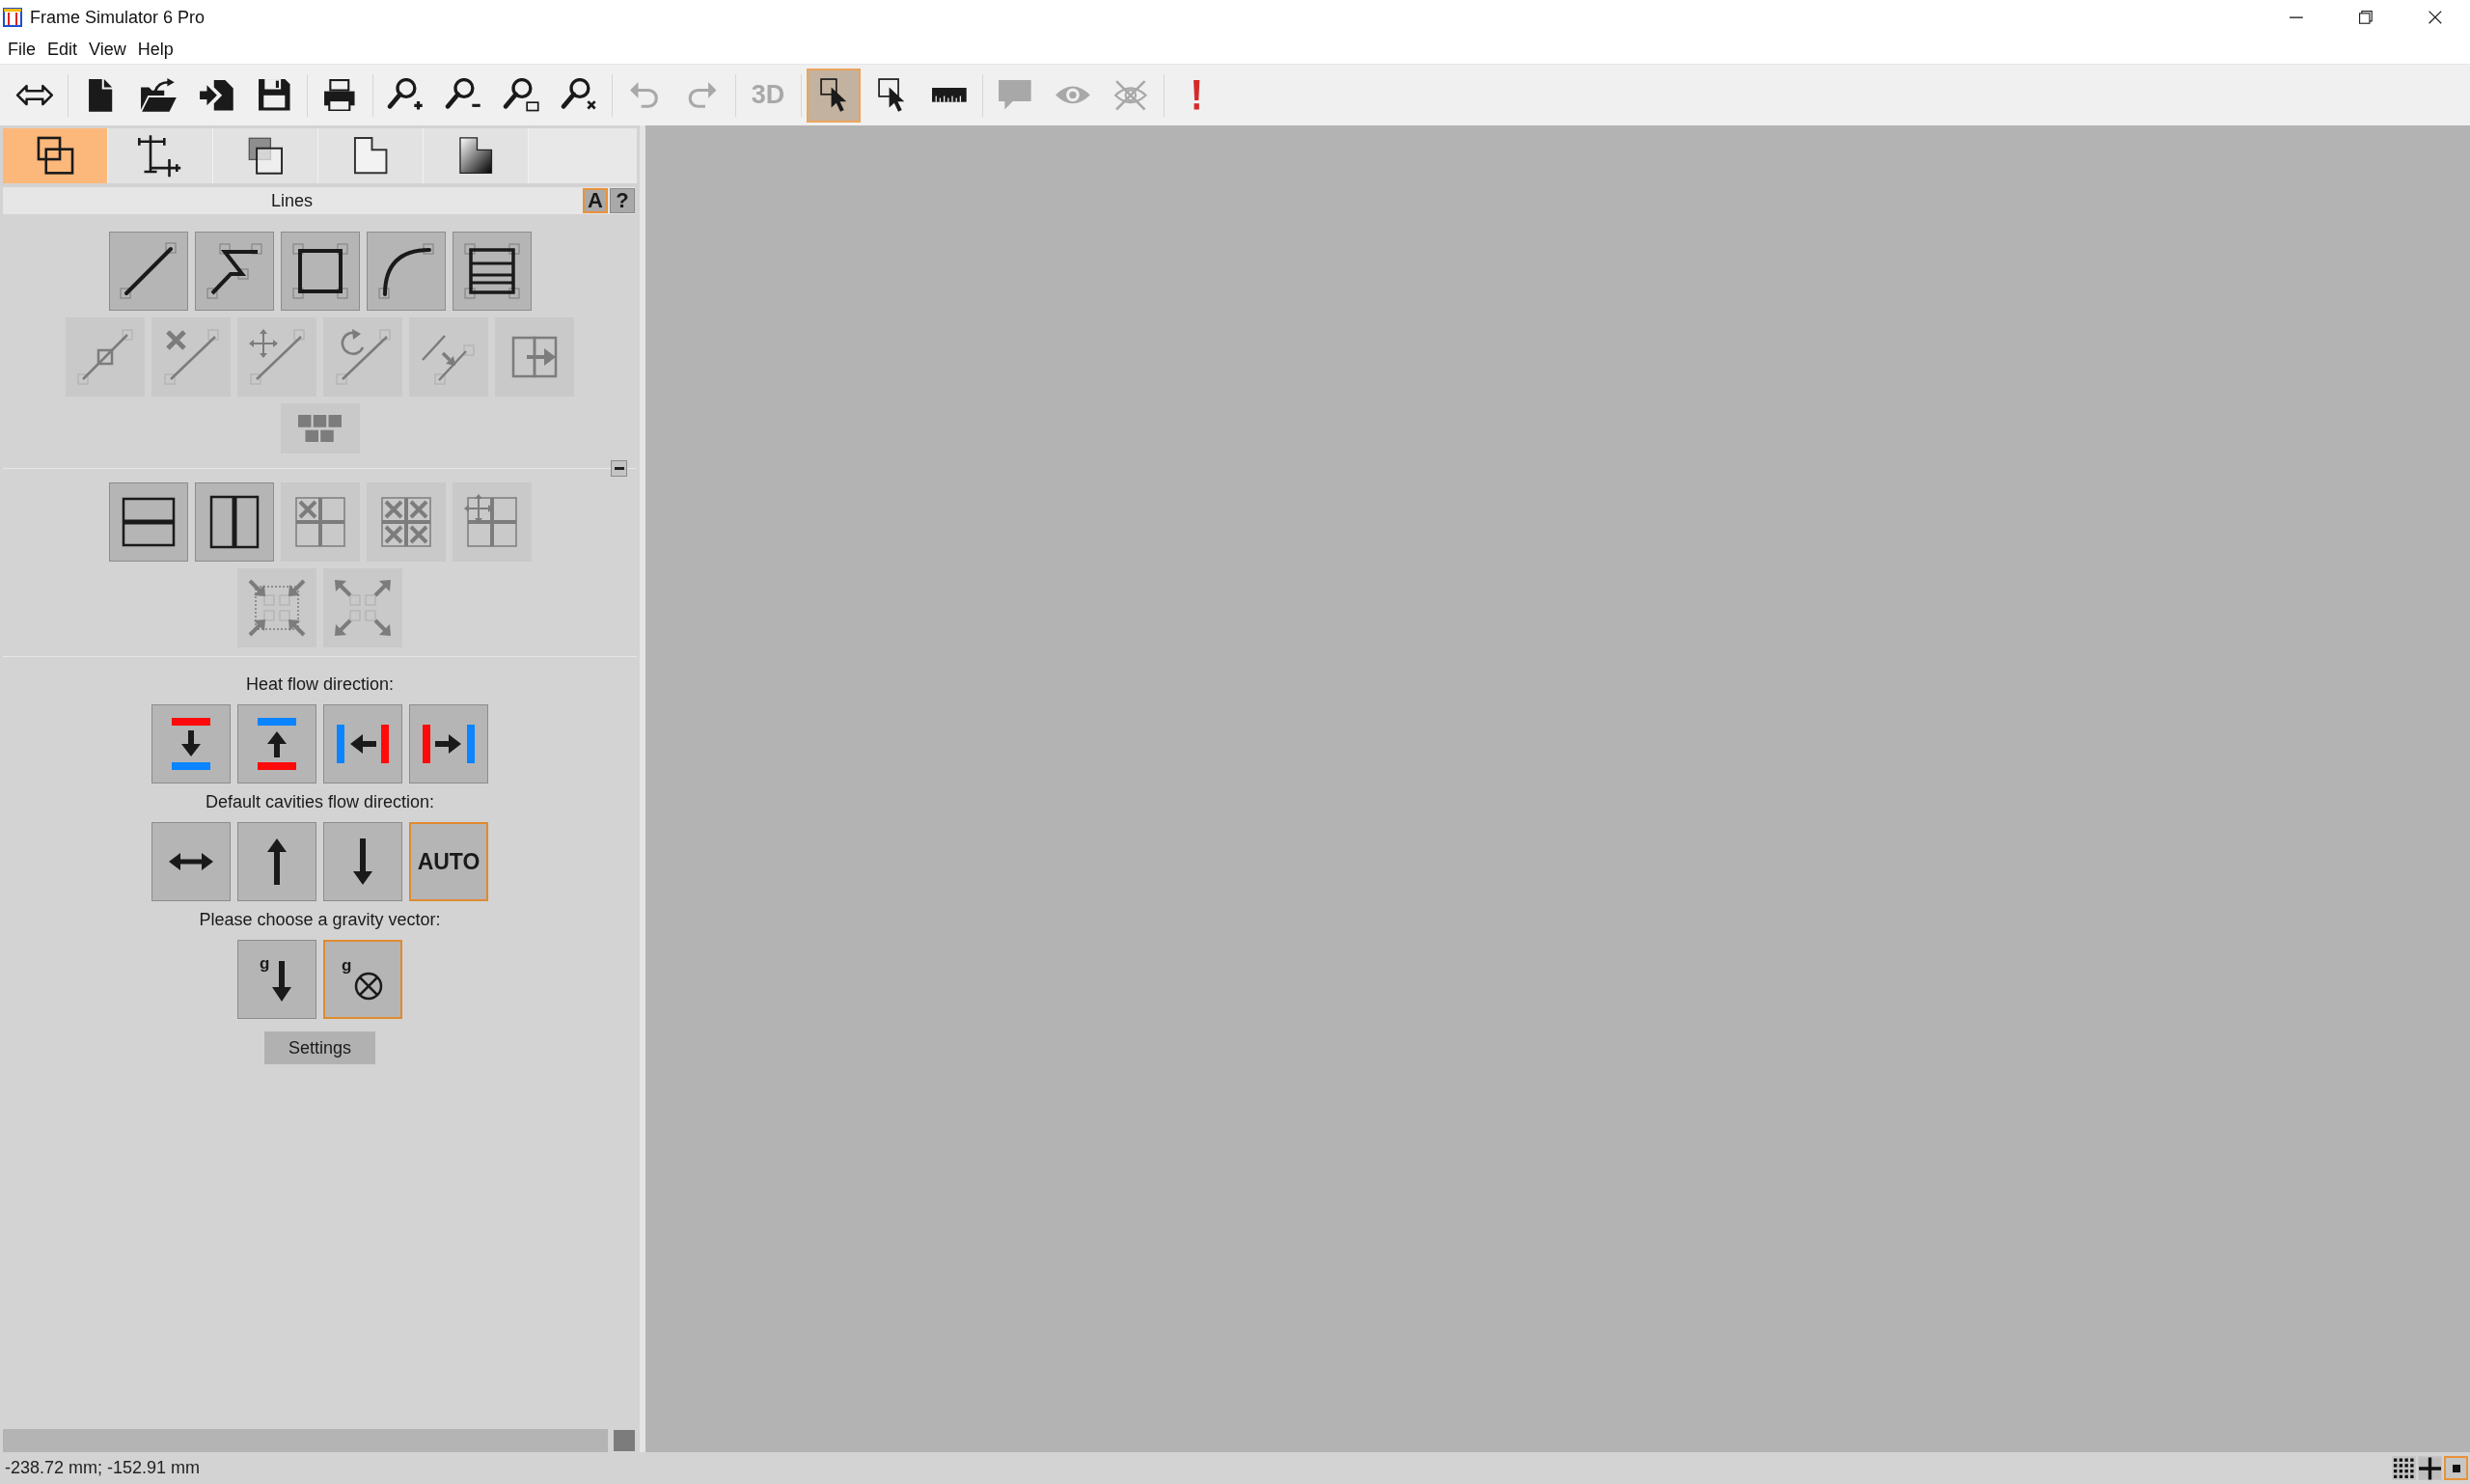 Image resolution: width=2470 pixels, height=1484 pixels. I want to click on coordinates-text: -238.72 mm; -152.91 mm, so click(103, 1468).